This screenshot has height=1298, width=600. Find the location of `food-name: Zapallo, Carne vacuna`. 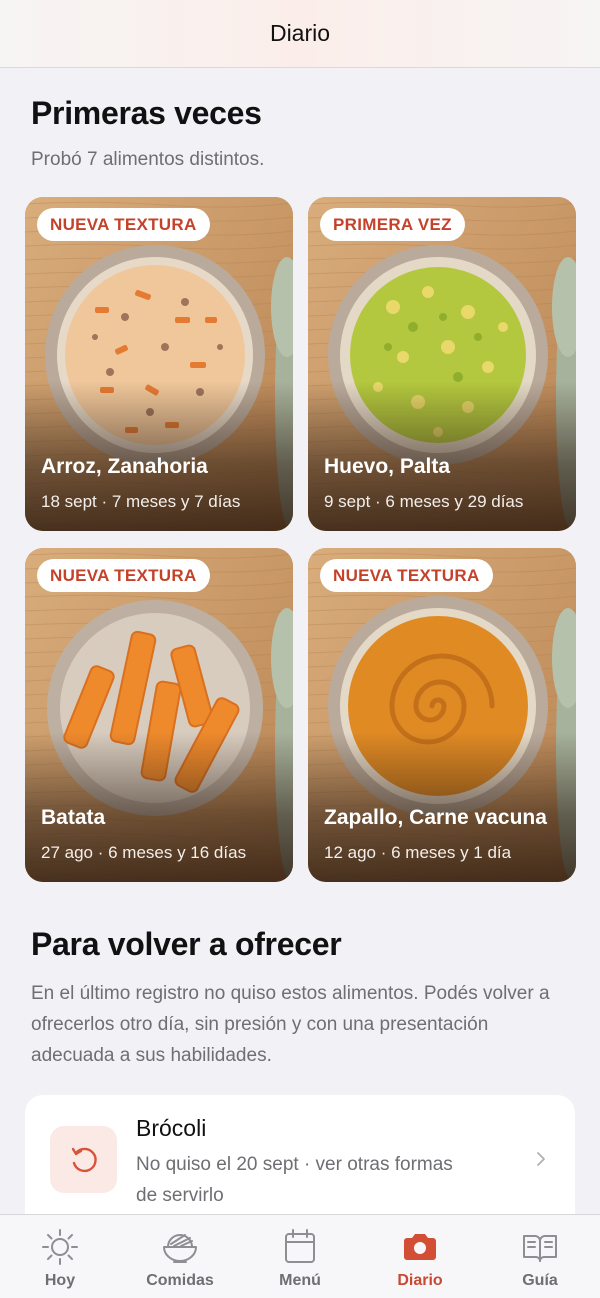

food-name: Zapallo, Carne vacuna is located at coordinates (435, 817).